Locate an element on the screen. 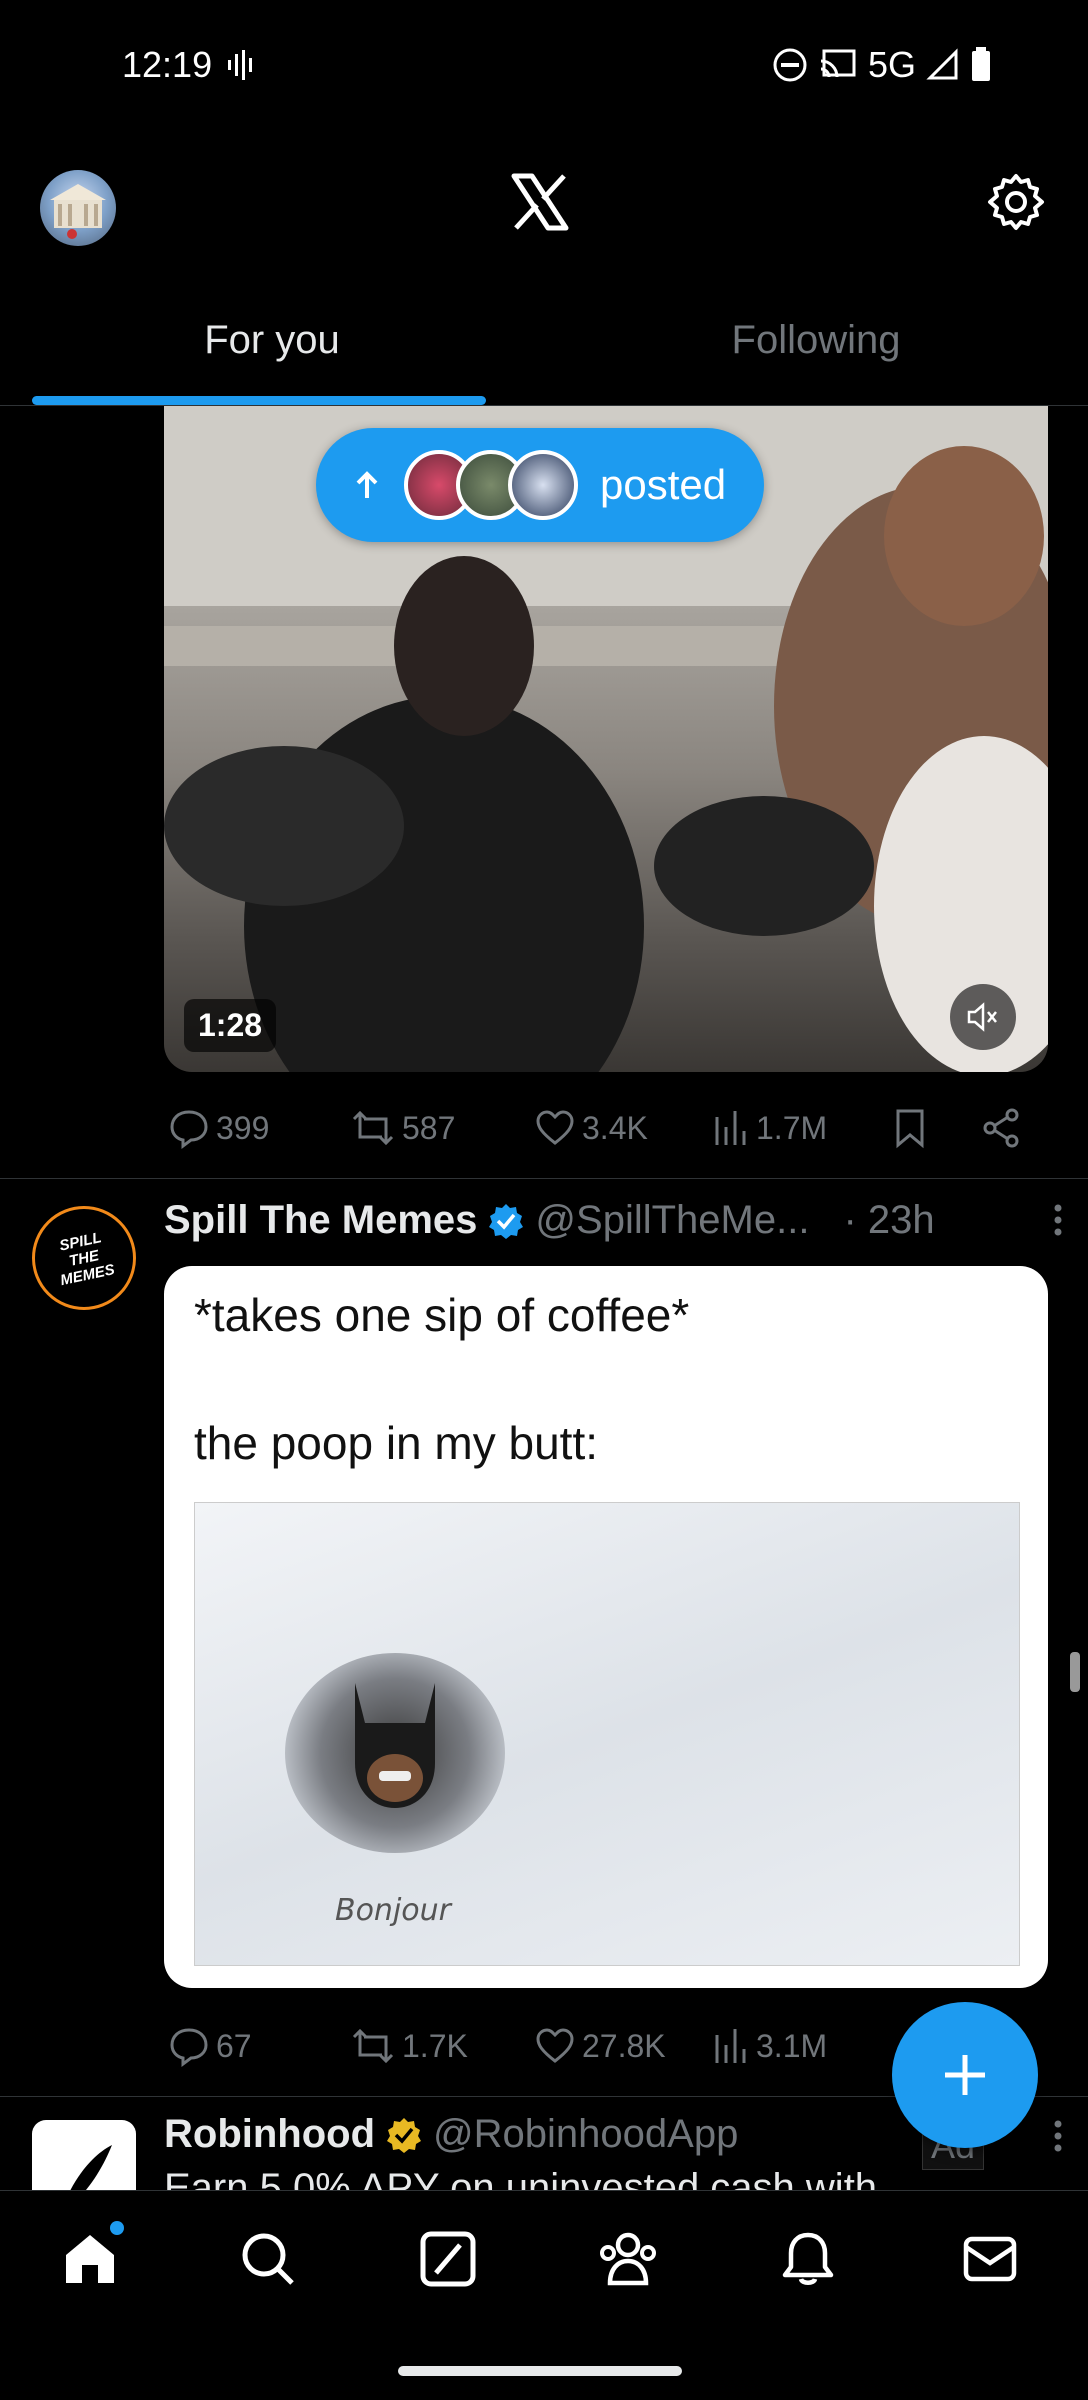 The image size is (1088, 2400). spill-the-memes-avatar: SPILL THE MEMES is located at coordinates (84, 1258).